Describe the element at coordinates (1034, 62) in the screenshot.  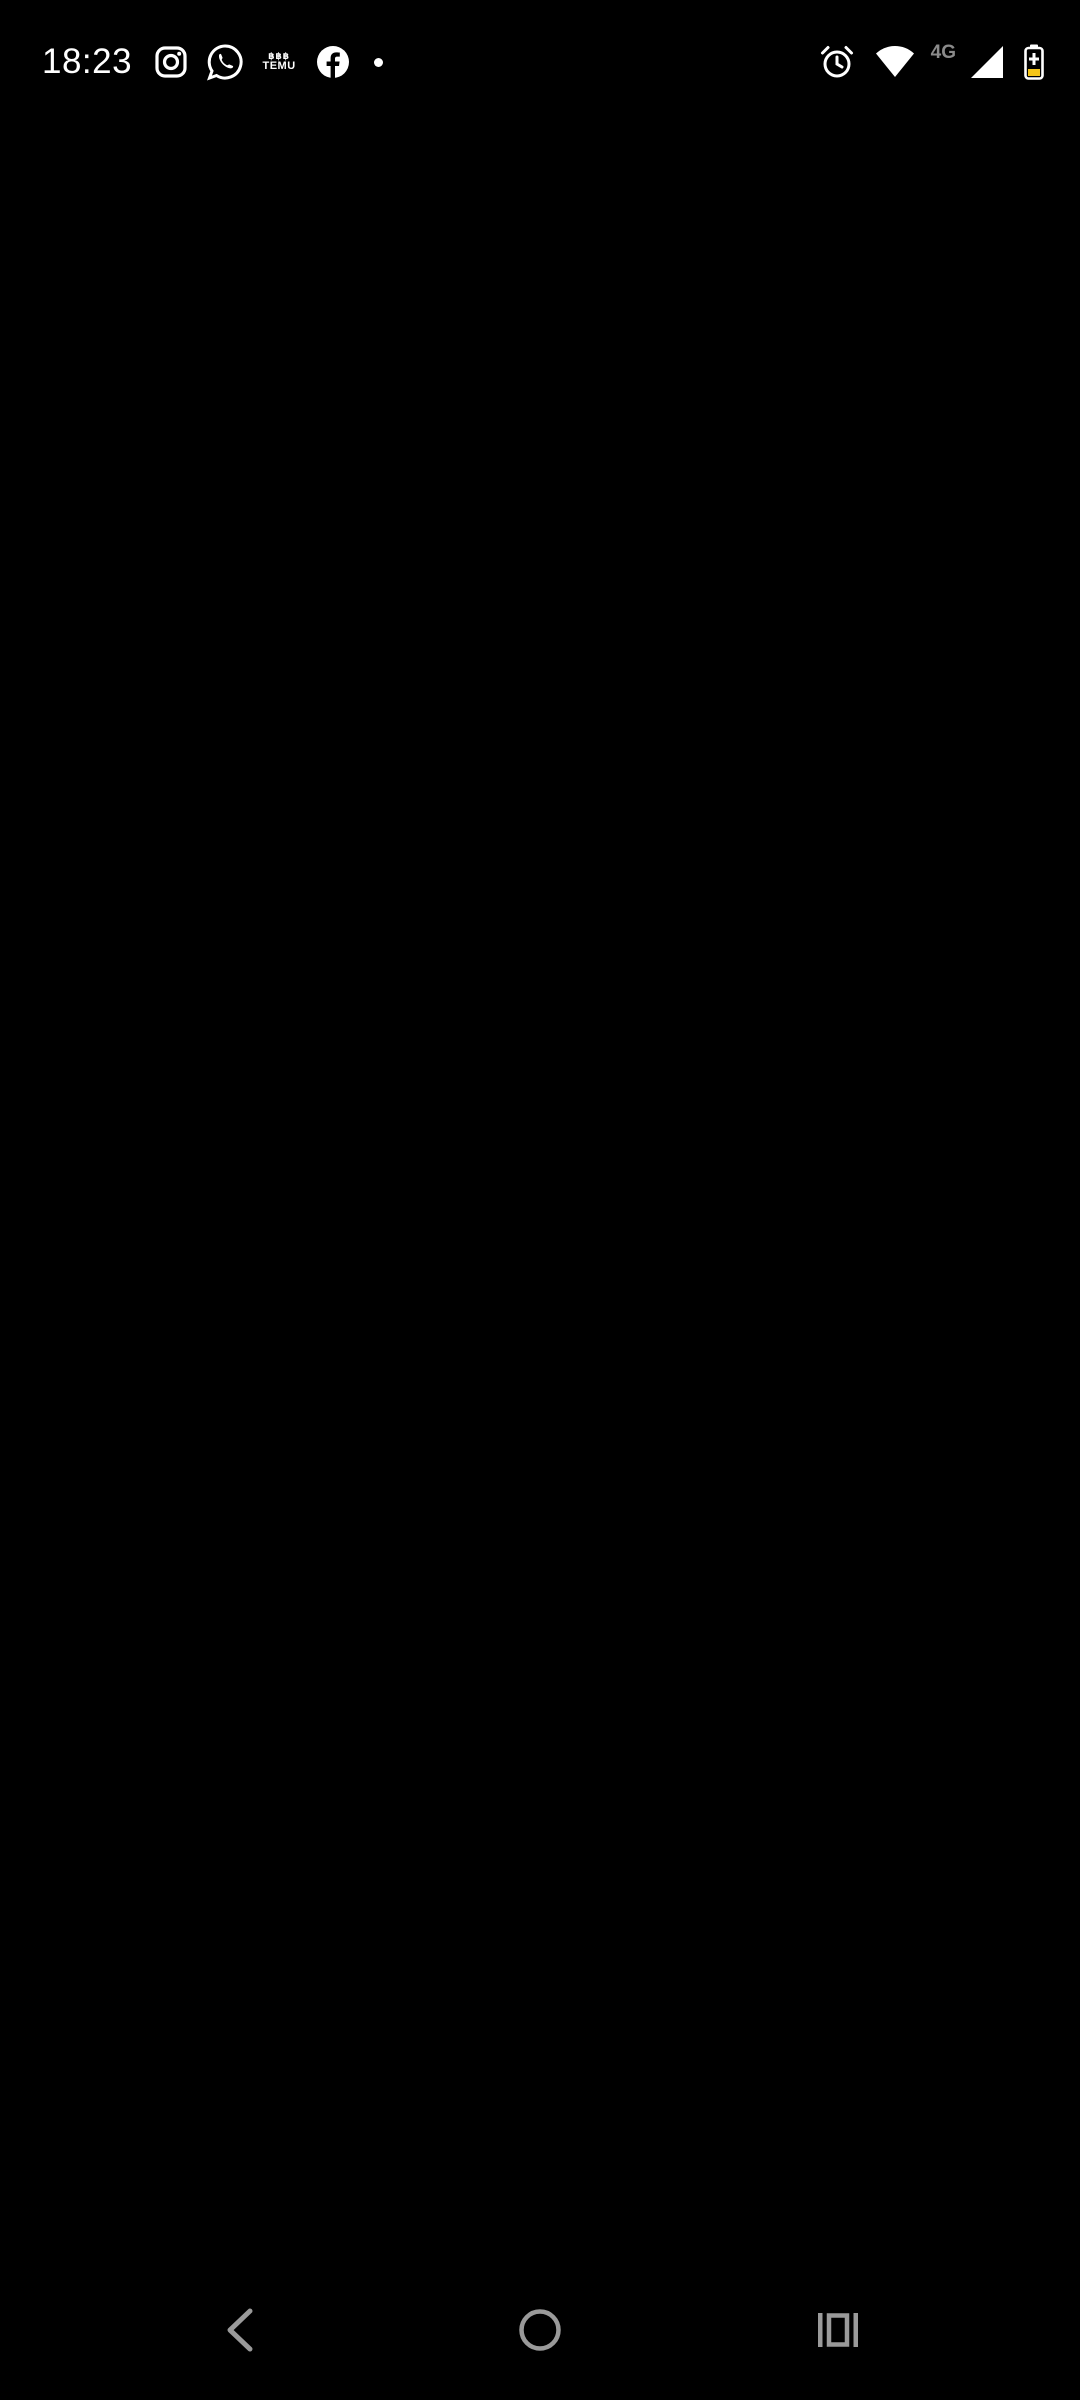
I see `battery-charging-icon` at that location.